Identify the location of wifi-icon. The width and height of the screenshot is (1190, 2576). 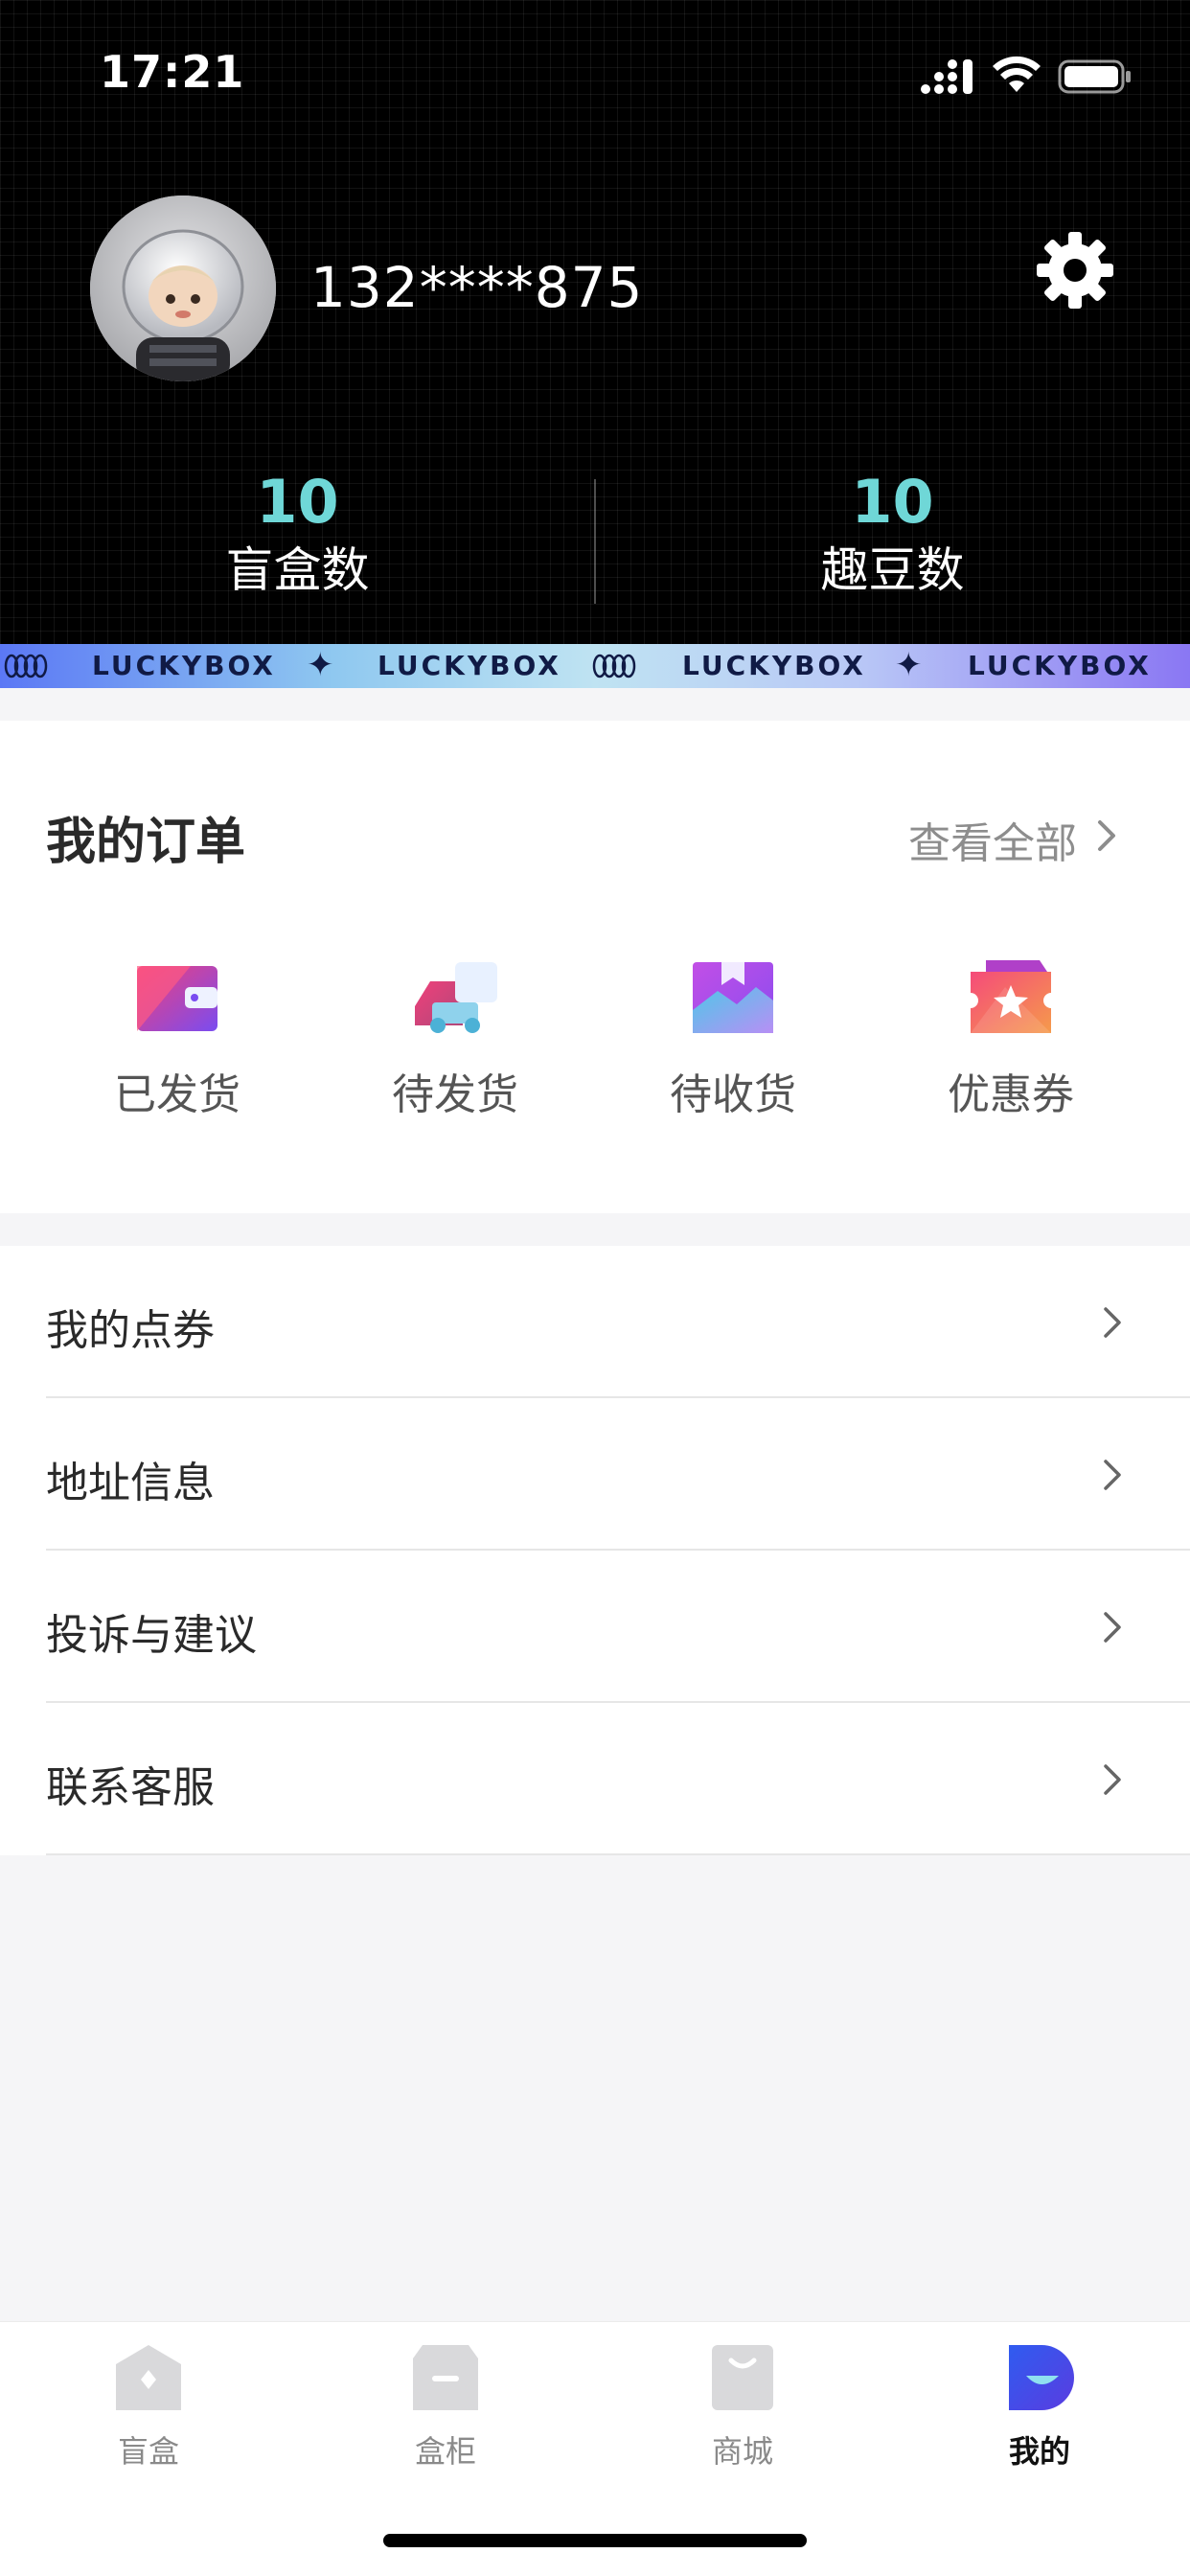
(1017, 74).